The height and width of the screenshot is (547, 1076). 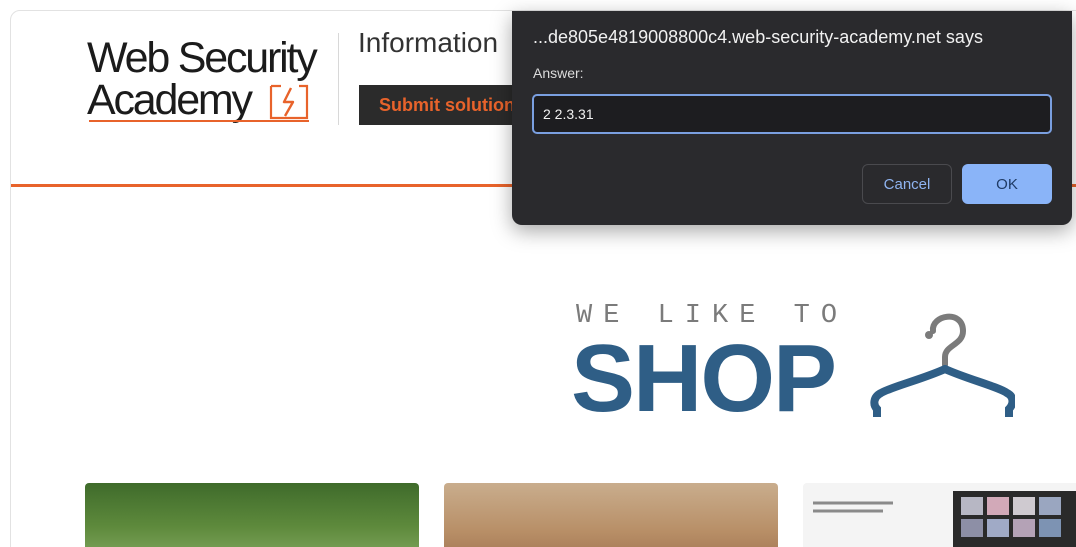 What do you see at coordinates (1007, 184) in the screenshot?
I see `ok-button: OK` at bounding box center [1007, 184].